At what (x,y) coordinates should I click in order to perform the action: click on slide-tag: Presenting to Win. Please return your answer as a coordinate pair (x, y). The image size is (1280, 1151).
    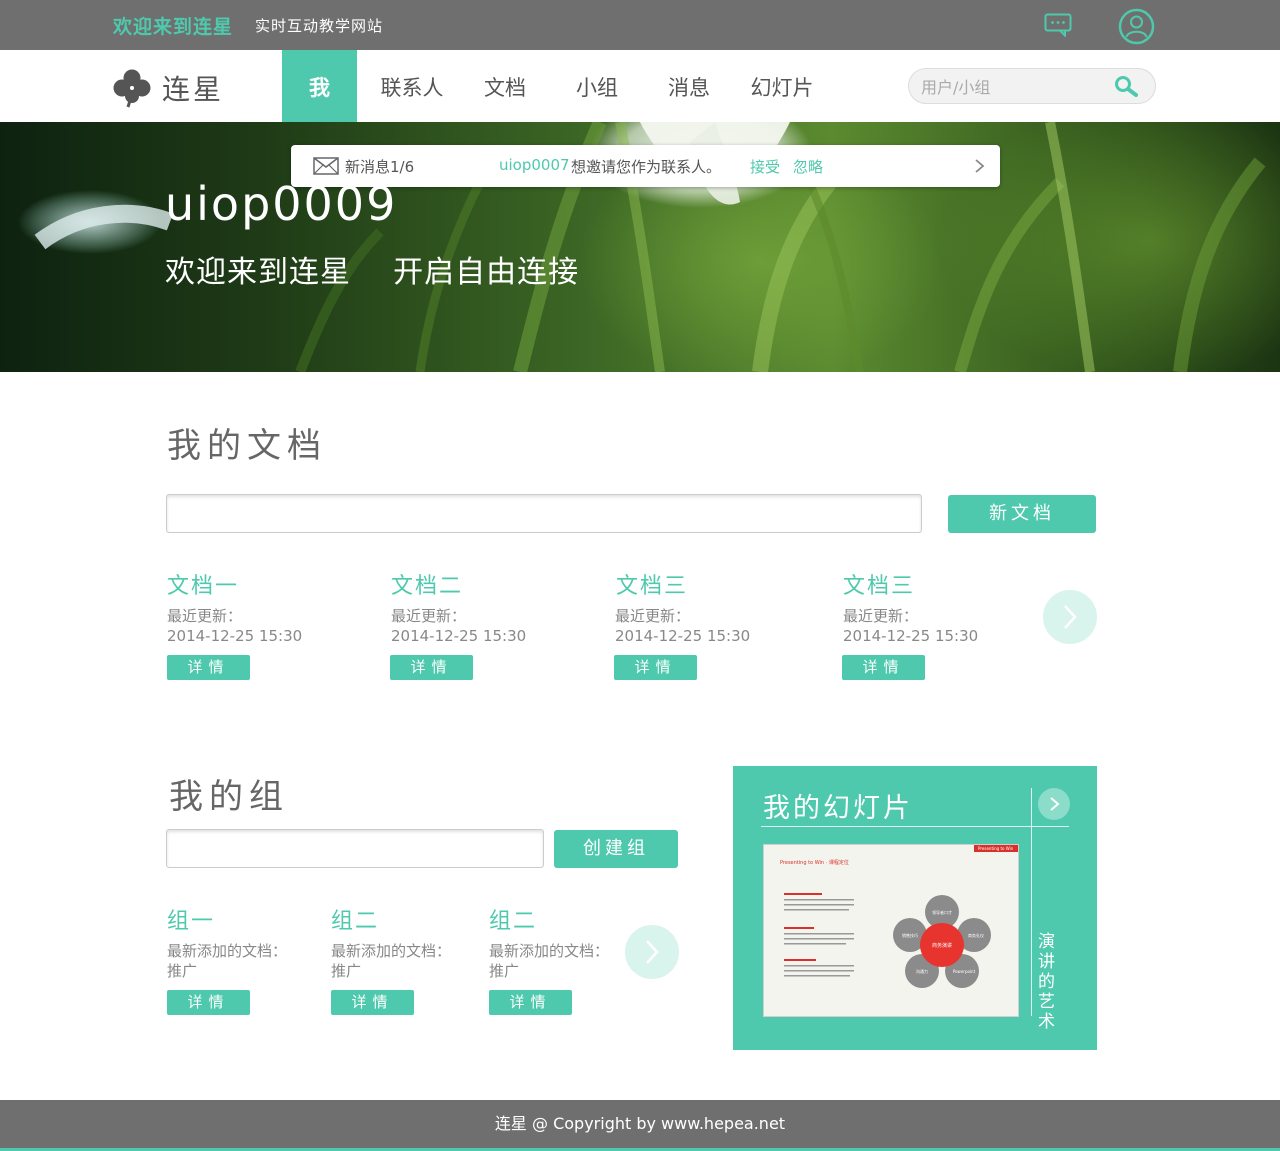
    Looking at the image, I should click on (996, 848).